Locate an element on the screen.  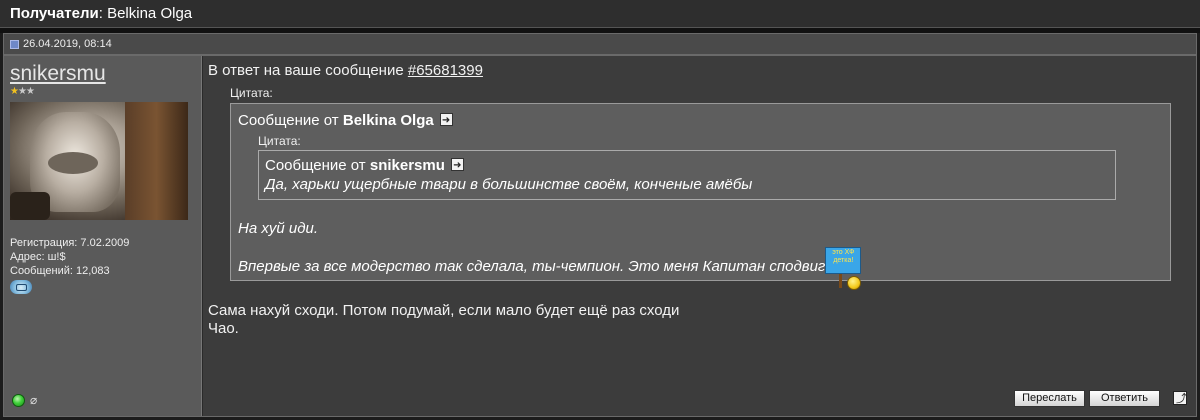
quote-outer-text-1: На хуй иди. is located at coordinates (278, 228).